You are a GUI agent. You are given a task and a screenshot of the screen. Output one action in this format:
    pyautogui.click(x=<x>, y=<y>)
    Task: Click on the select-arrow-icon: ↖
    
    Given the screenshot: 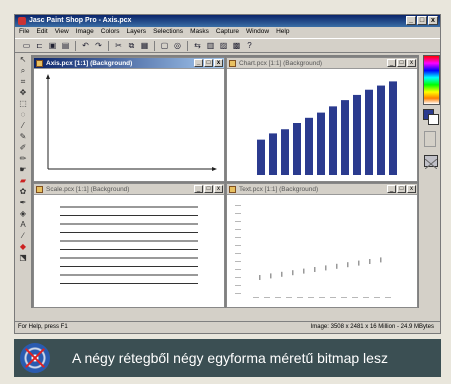 What is the action you would take?
    pyautogui.click(x=23, y=60)
    